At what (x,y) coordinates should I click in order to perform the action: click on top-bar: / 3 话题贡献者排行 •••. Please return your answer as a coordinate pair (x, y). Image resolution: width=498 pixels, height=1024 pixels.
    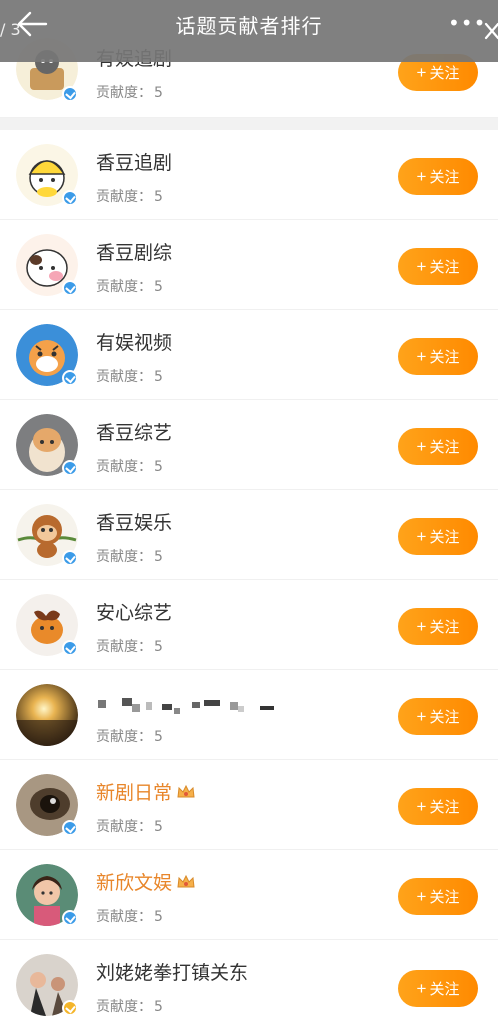
    Looking at the image, I should click on (249, 31).